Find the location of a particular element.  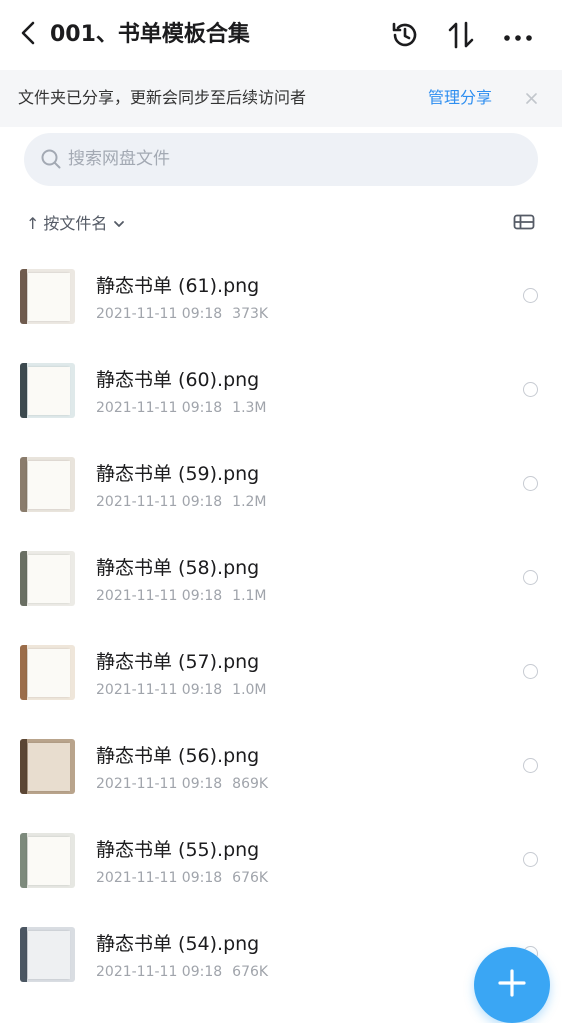

file-meta: 2021-11-11 09:18 1.2M is located at coordinates (181, 502).